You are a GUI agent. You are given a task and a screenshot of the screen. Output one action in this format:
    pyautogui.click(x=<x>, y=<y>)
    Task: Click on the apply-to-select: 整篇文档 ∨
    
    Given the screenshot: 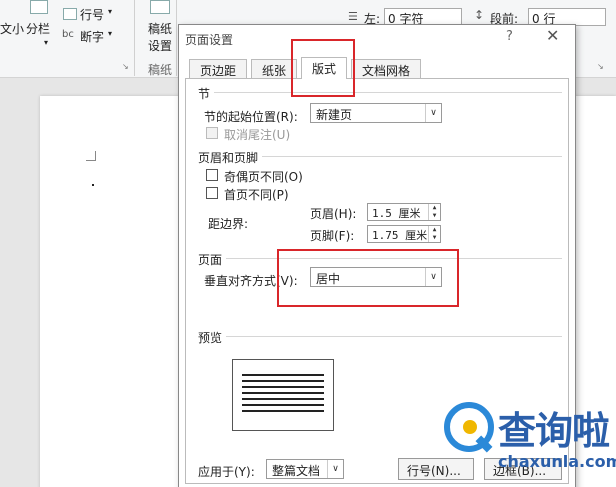 What is the action you would take?
    pyautogui.click(x=305, y=469)
    